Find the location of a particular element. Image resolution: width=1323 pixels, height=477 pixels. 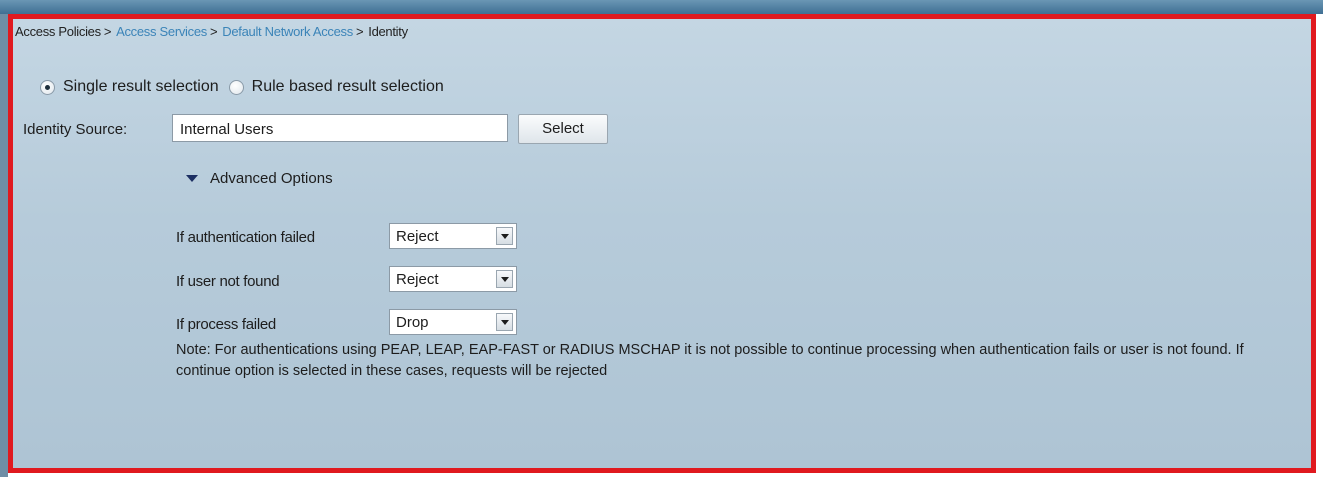

advanced-options-label: Advanced Options is located at coordinates (271, 178).